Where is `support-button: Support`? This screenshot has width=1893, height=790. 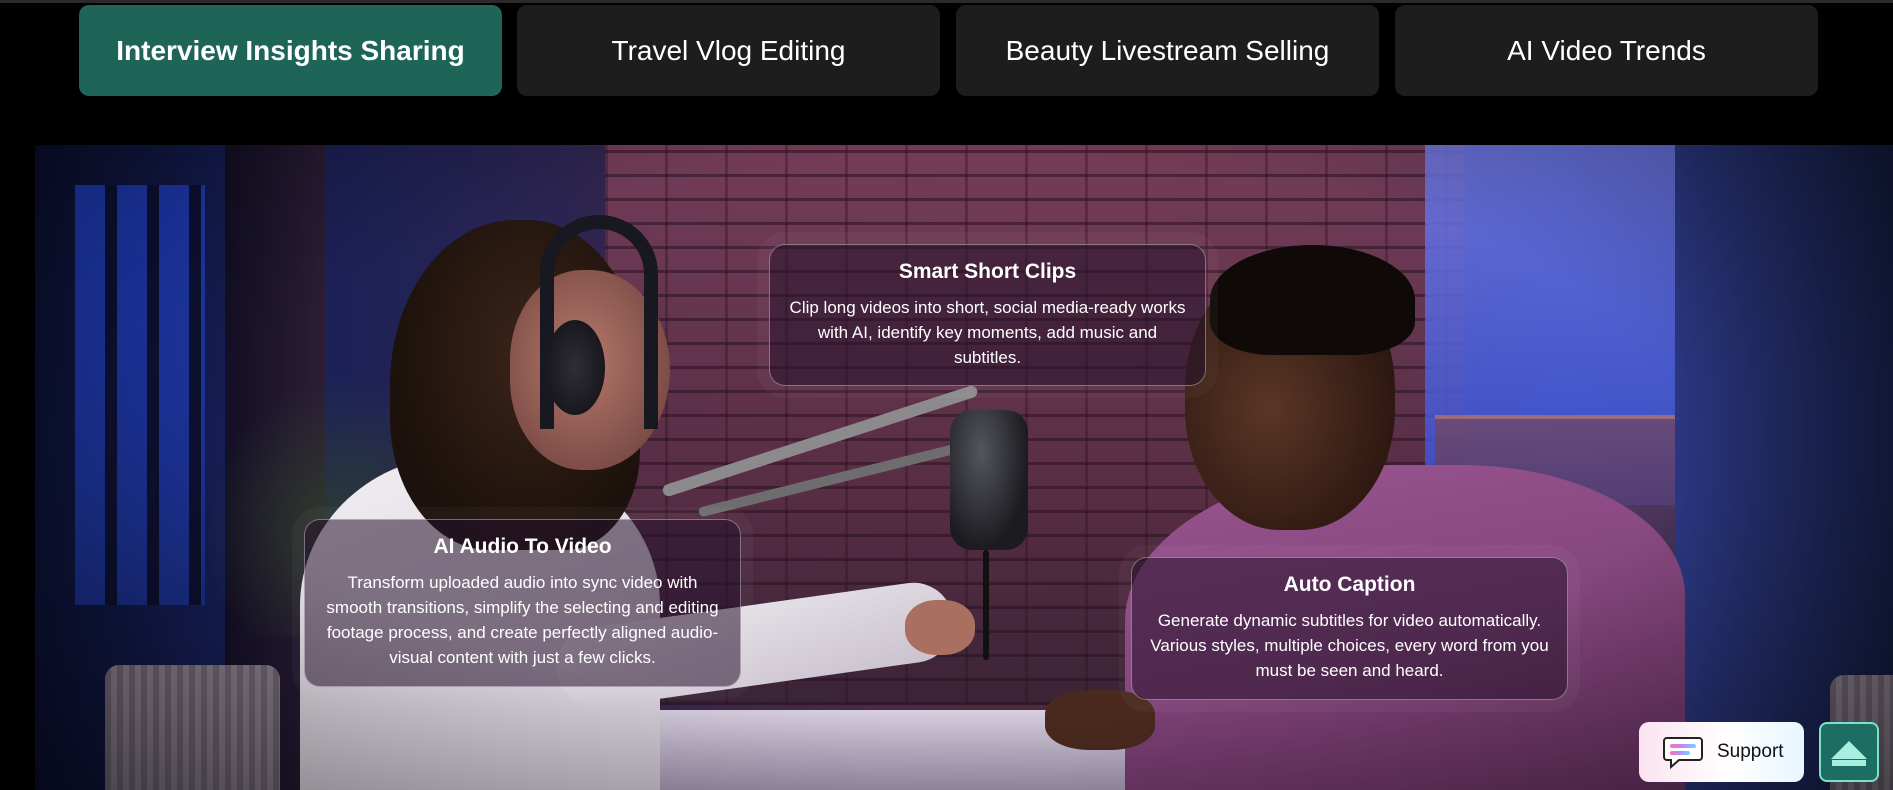 support-button: Support is located at coordinates (1721, 752).